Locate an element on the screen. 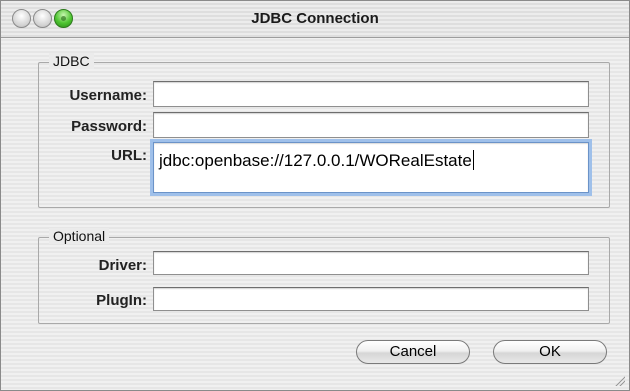 The width and height of the screenshot is (630, 391). username-label: Username: is located at coordinates (108, 95).